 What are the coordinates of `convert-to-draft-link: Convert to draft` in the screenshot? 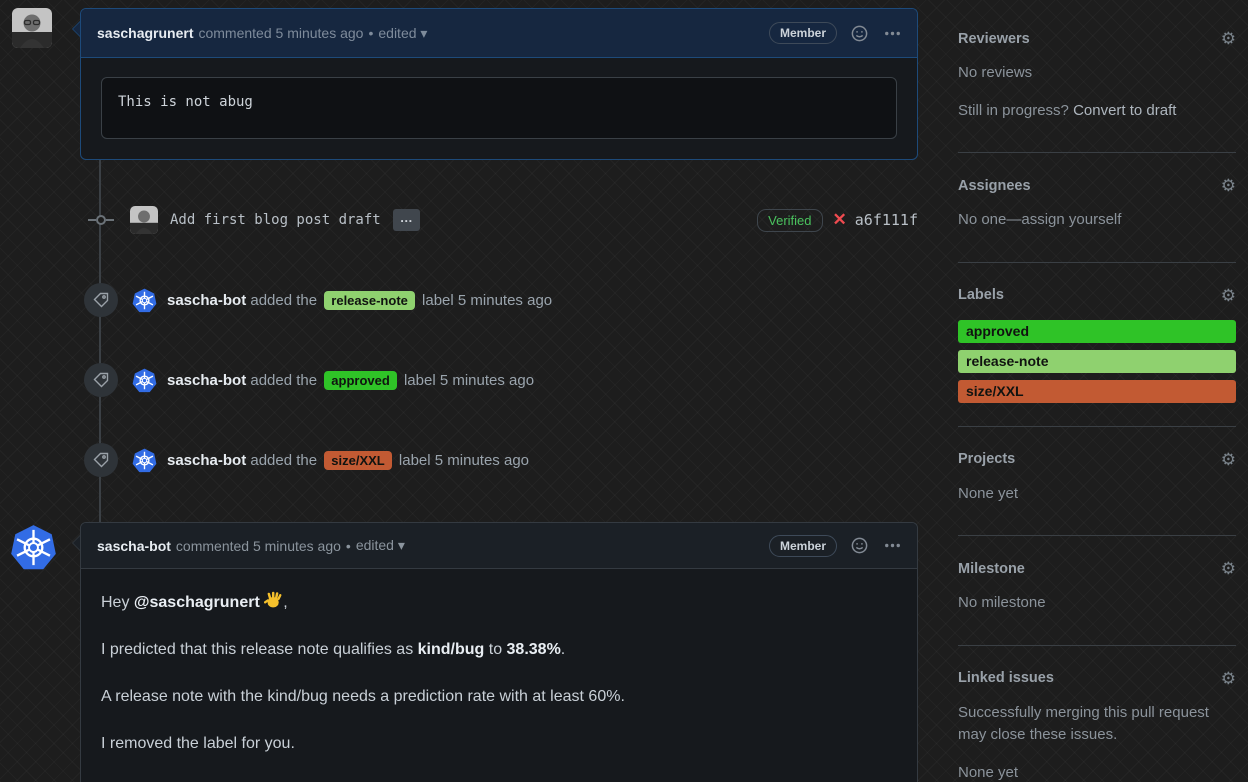 It's located at (1124, 110).